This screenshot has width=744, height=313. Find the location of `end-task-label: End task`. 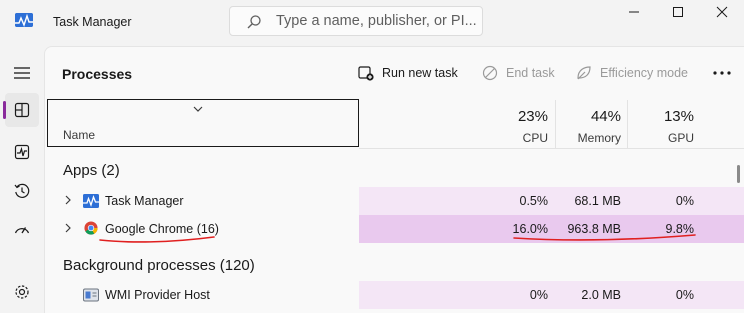

end-task-label: End task is located at coordinates (530, 73).